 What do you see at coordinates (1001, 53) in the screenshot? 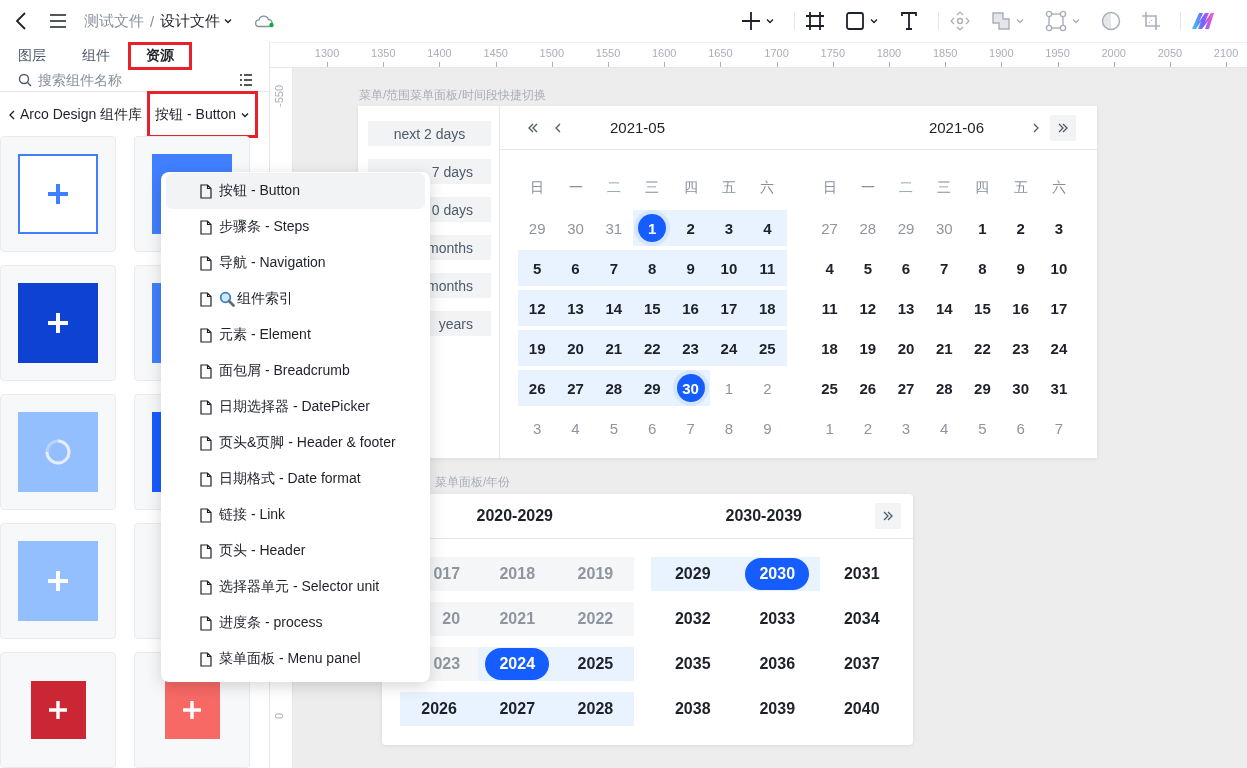
I see `ruler-label: 1900` at bounding box center [1001, 53].